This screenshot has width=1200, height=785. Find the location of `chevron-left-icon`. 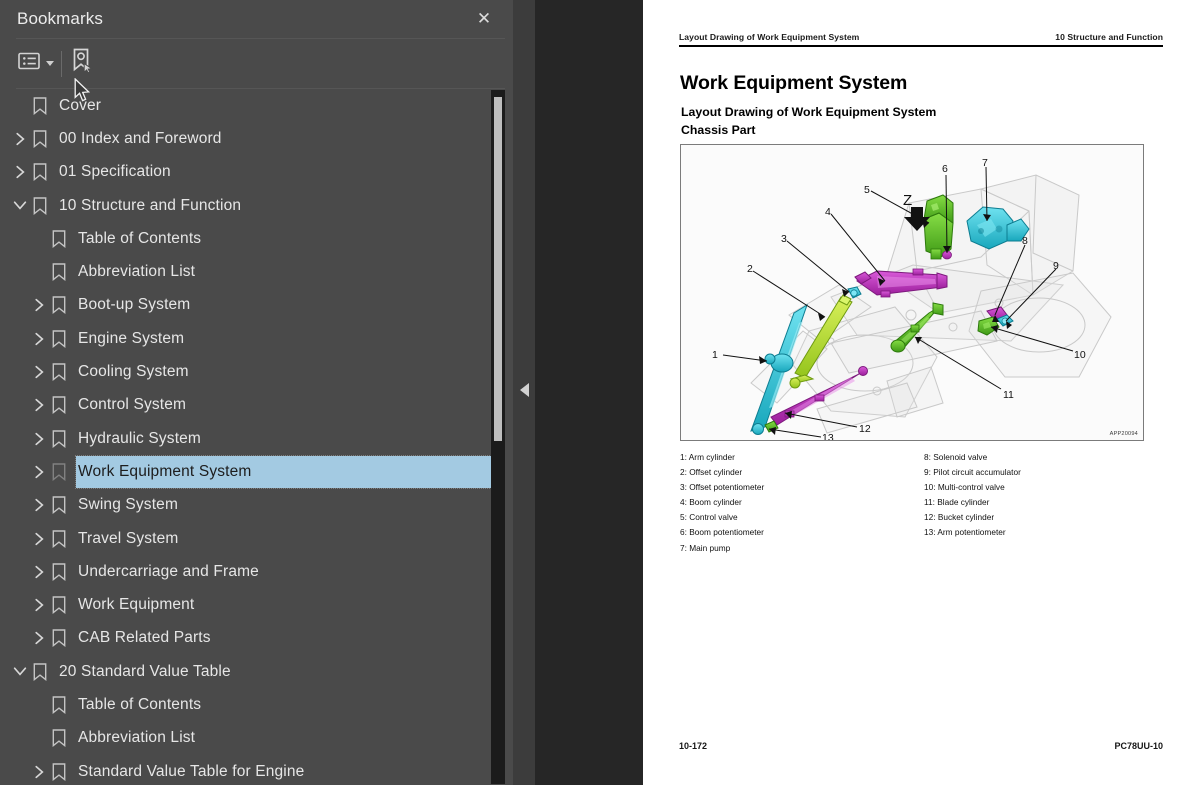

chevron-left-icon is located at coordinates (524, 390).